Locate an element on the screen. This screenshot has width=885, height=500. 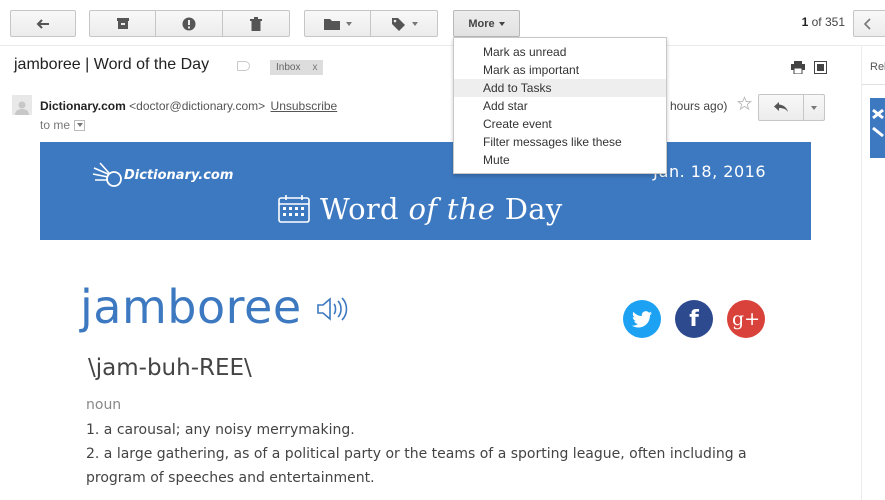
reply-button is located at coordinates (781, 107).